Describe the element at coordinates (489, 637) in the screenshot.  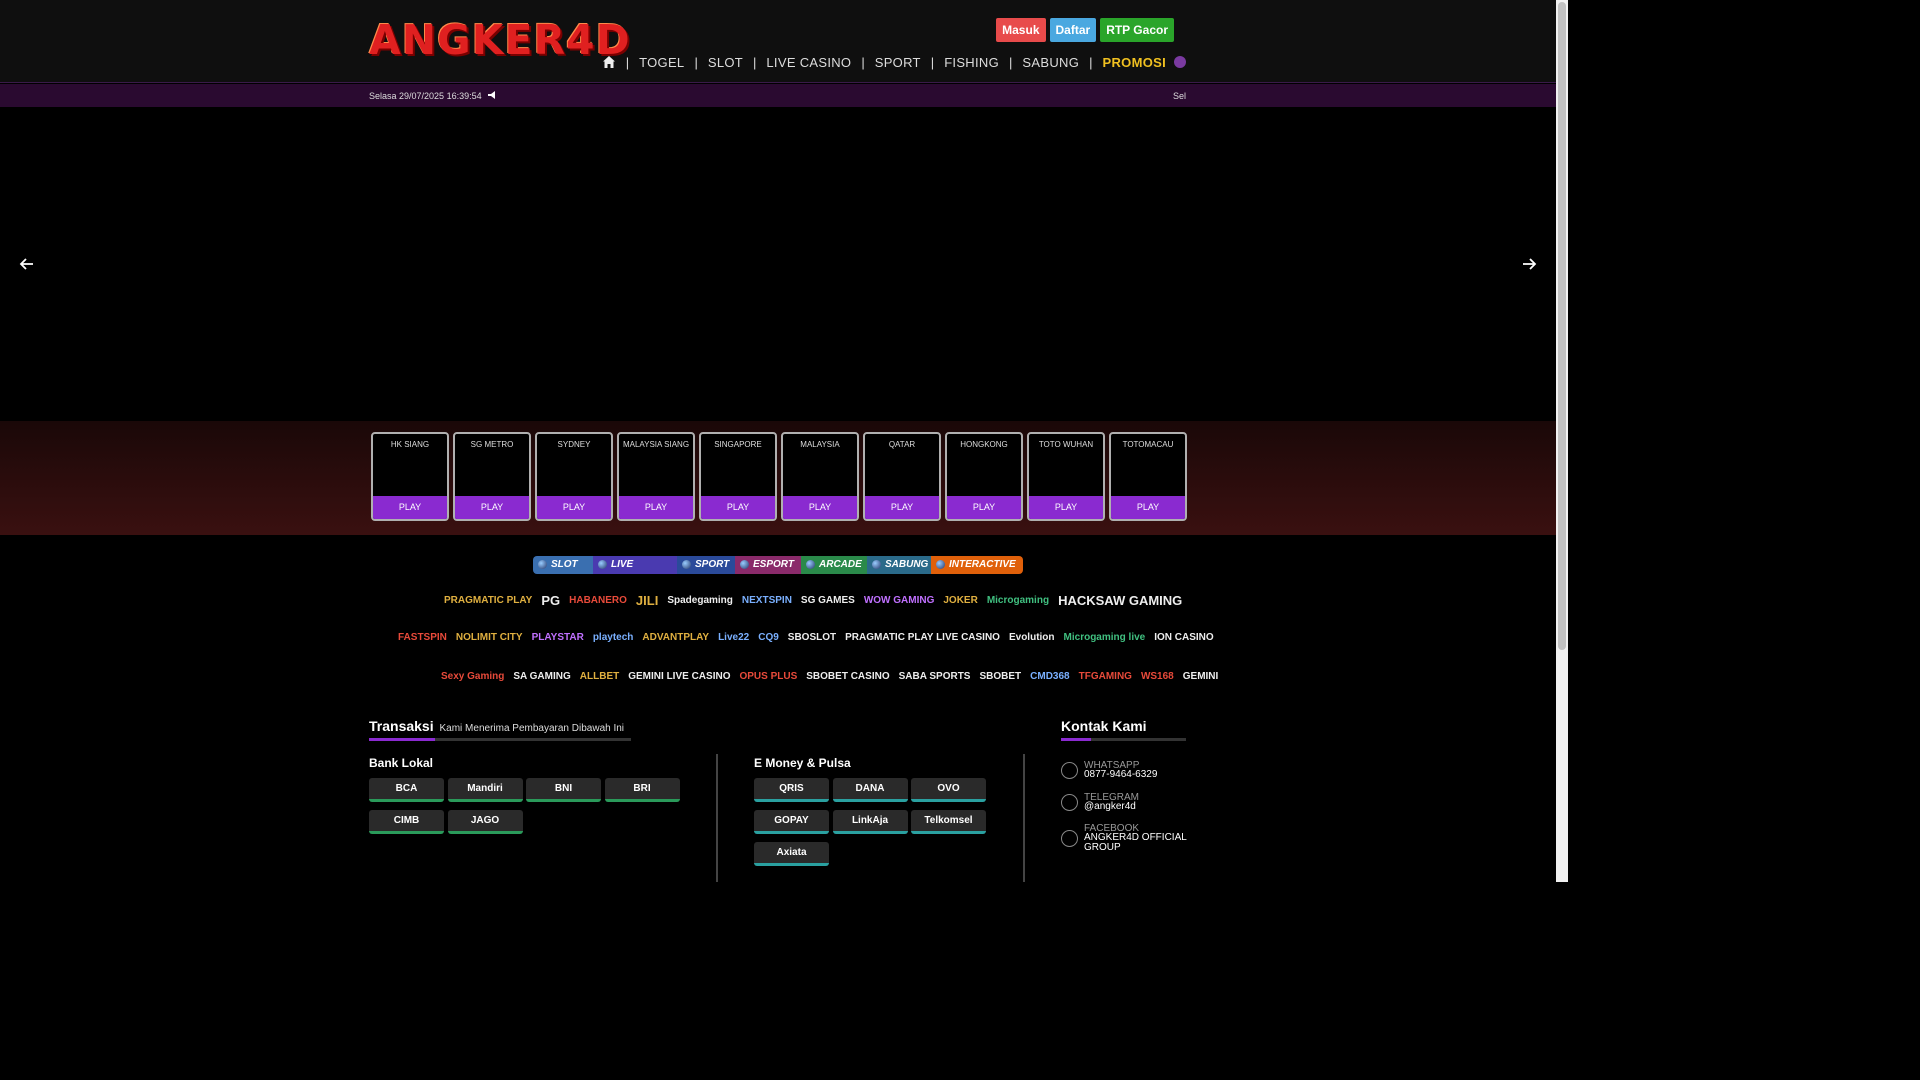
I see `provider-logo: NOLIMIT CITY` at that location.